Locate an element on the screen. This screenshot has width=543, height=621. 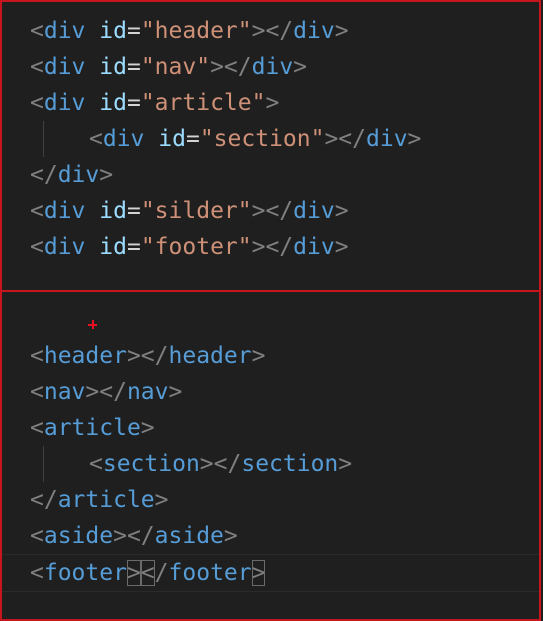
code-line: <div id="section"></div> is located at coordinates (270, 139).